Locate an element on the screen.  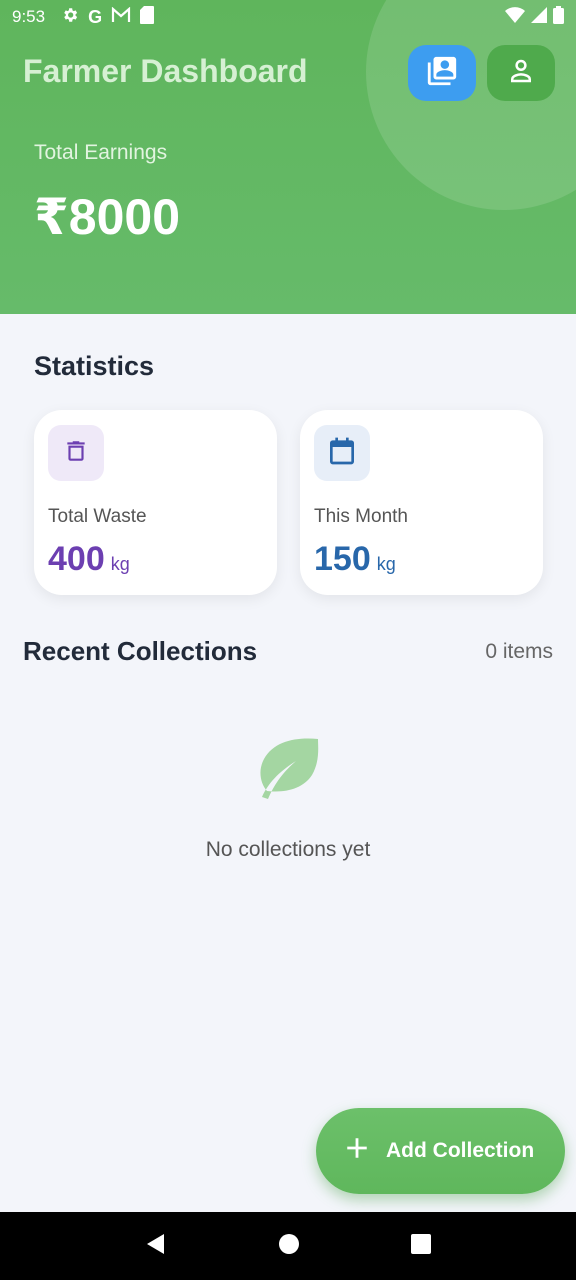
stat-value: 400 is located at coordinates (76, 559).